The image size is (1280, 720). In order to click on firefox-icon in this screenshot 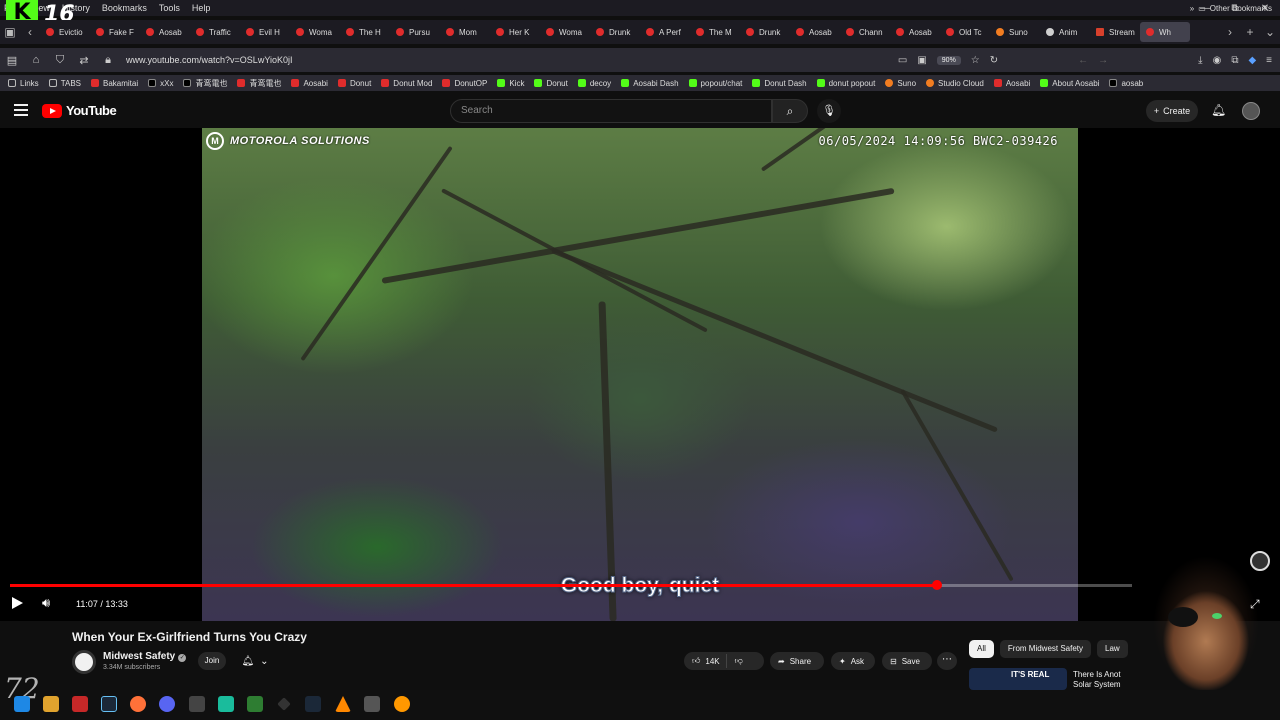, I will do `click(138, 704)`.